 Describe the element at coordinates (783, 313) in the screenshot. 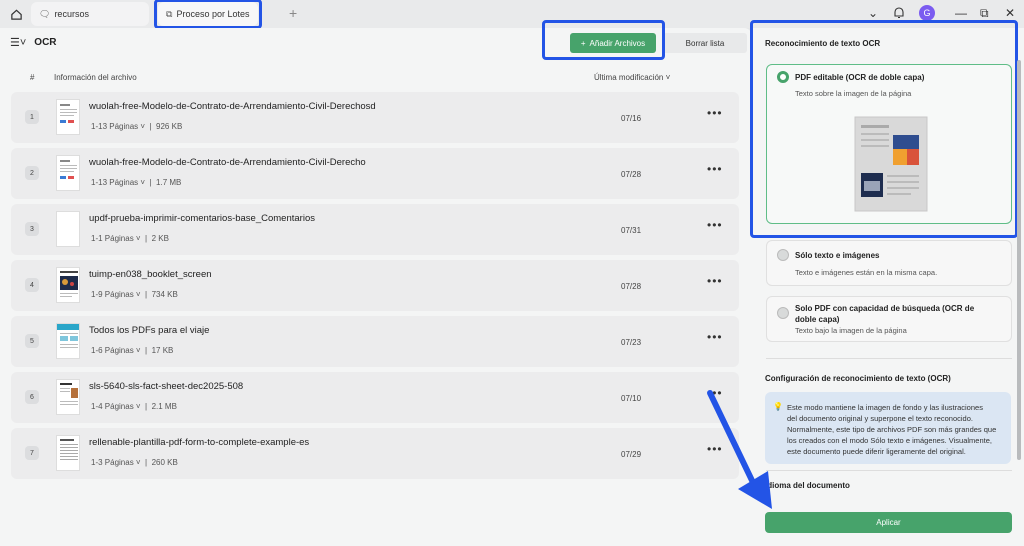

I see `radio-searchable-pdf` at that location.